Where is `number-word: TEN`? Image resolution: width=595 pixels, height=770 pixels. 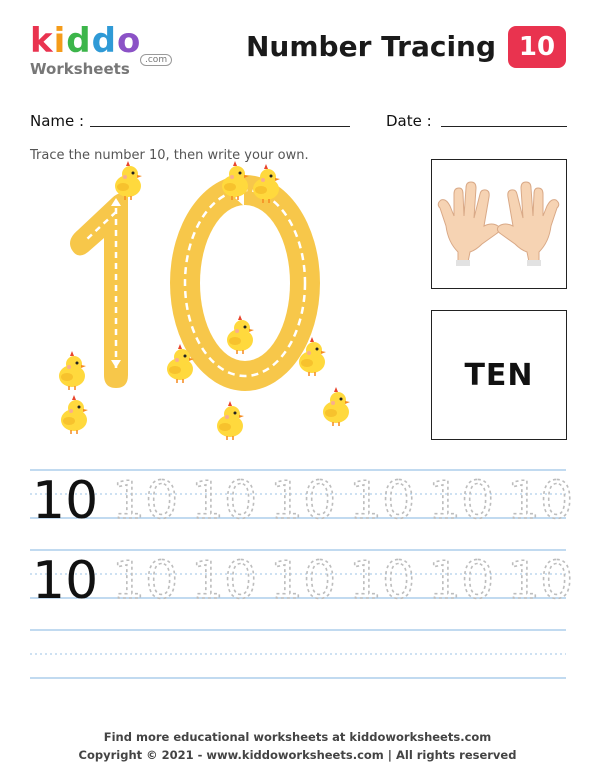 number-word: TEN is located at coordinates (499, 375).